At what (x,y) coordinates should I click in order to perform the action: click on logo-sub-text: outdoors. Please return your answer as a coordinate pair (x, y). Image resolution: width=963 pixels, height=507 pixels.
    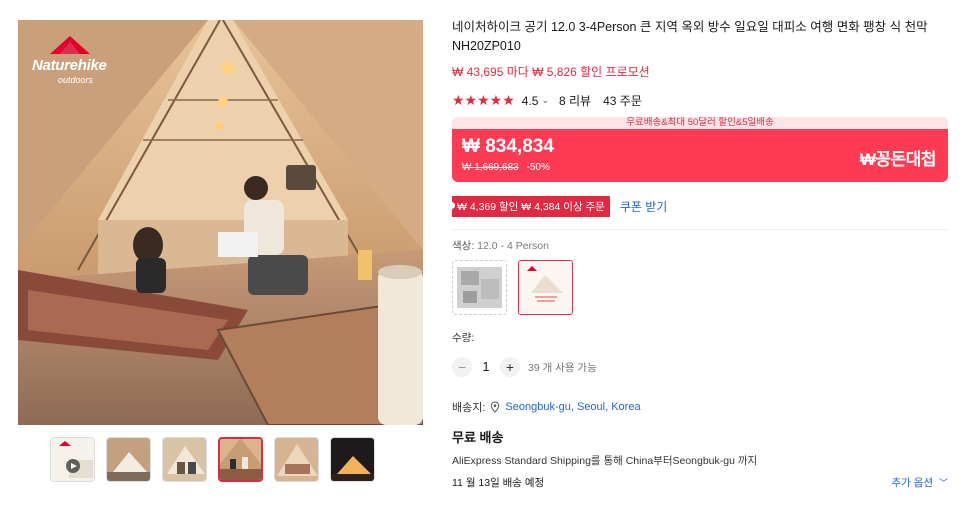
    Looking at the image, I should click on (76, 80).